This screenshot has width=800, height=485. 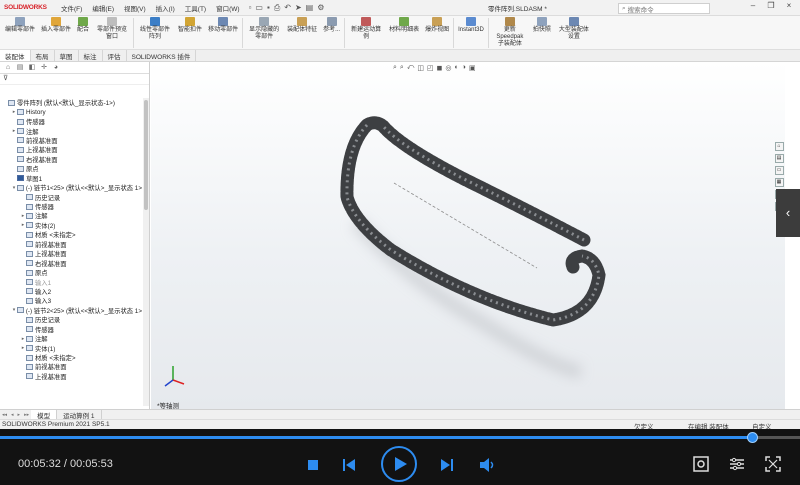 What do you see at coordinates (135, 8) in the screenshot?
I see `menu-item: 视图(V)` at bounding box center [135, 8].